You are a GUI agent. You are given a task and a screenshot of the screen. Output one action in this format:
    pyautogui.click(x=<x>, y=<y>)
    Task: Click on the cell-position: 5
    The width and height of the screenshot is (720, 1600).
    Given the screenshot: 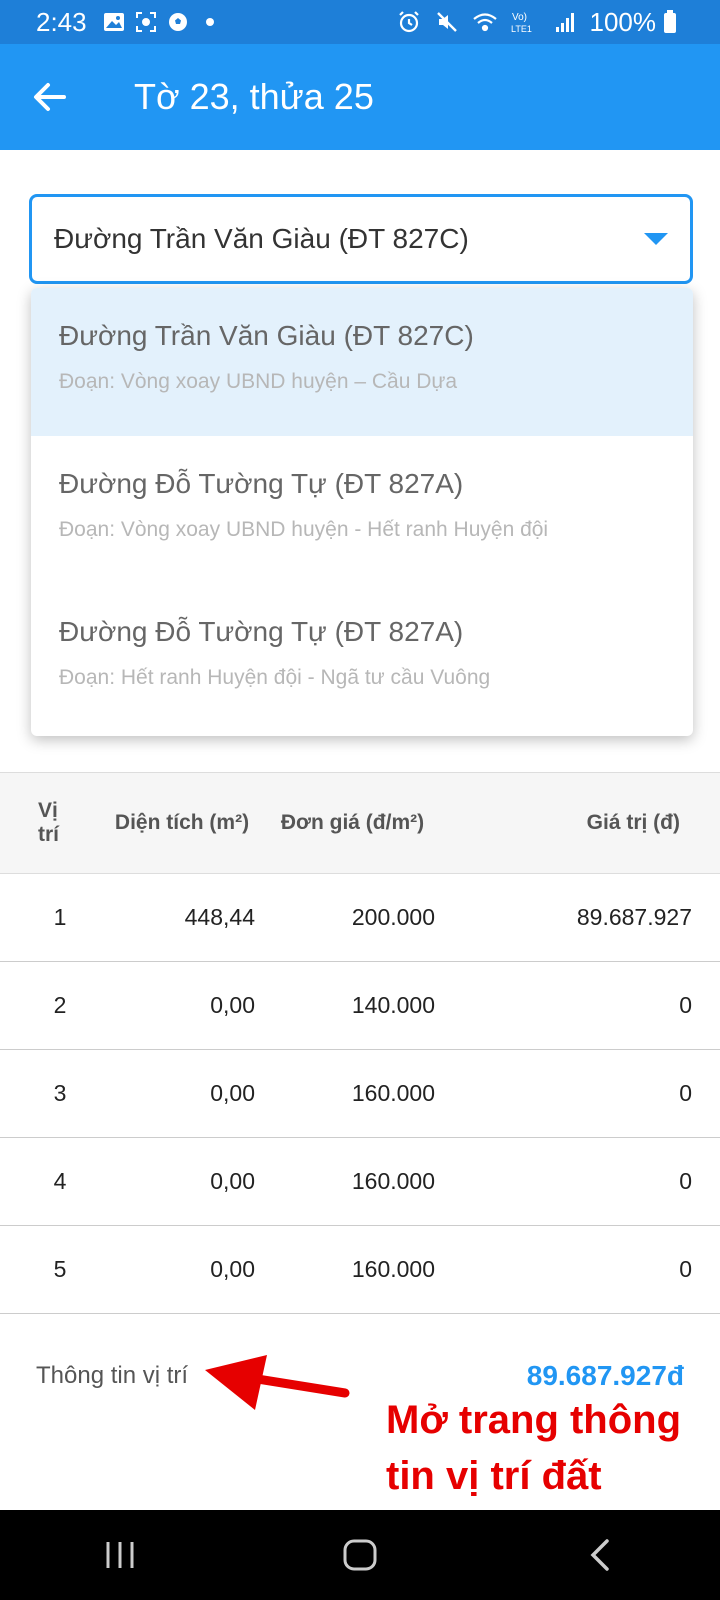 What is the action you would take?
    pyautogui.click(x=60, y=1269)
    